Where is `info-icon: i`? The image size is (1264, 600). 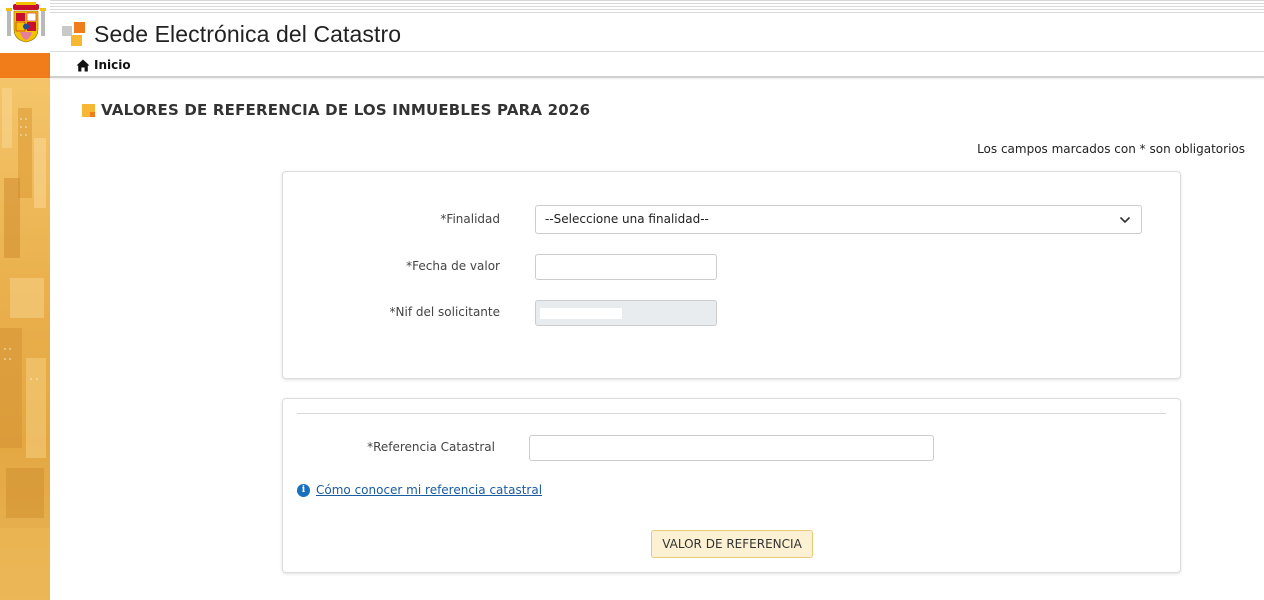 info-icon: i is located at coordinates (303, 490).